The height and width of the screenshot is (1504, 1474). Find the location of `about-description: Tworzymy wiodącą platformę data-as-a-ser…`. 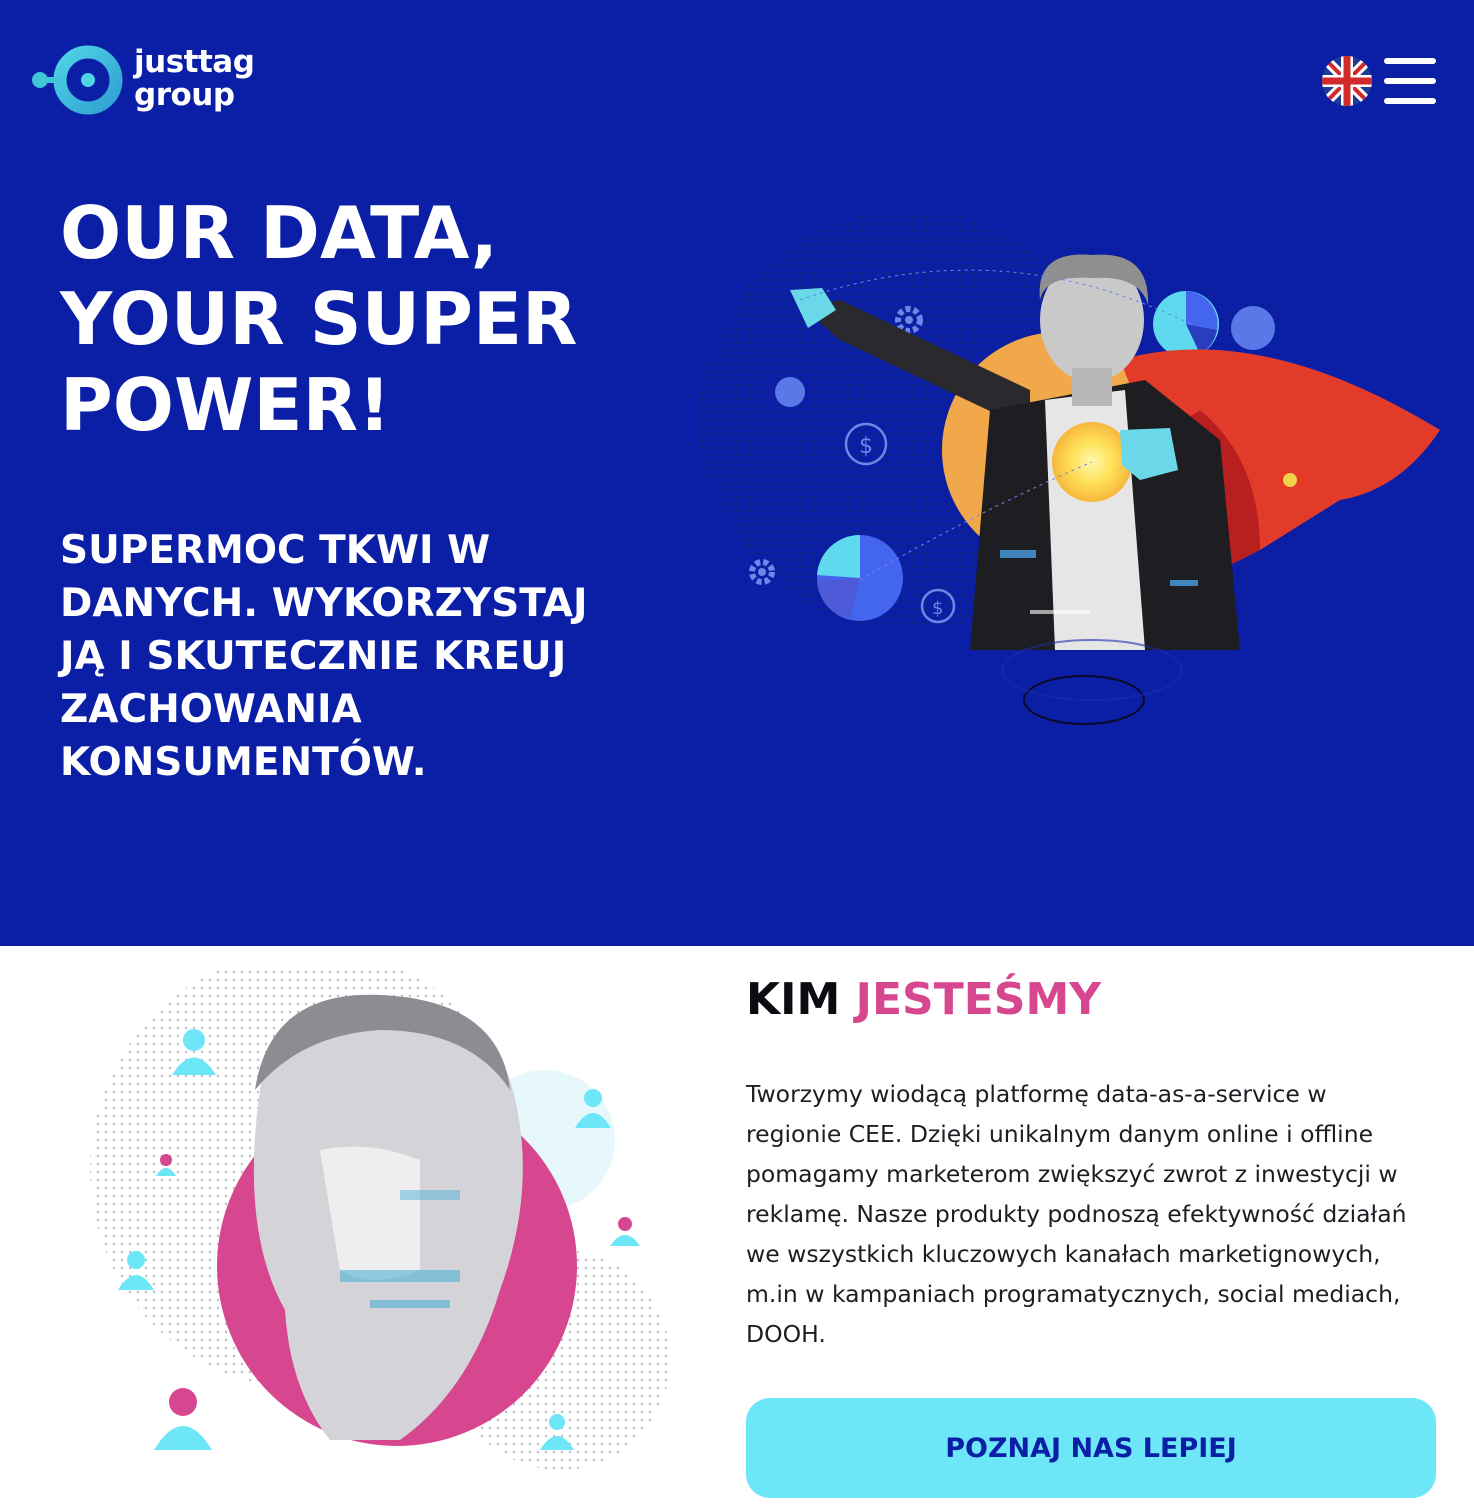

about-description: Tworzymy wiodącą platformę data-as-a-ser… is located at coordinates (1091, 1214).